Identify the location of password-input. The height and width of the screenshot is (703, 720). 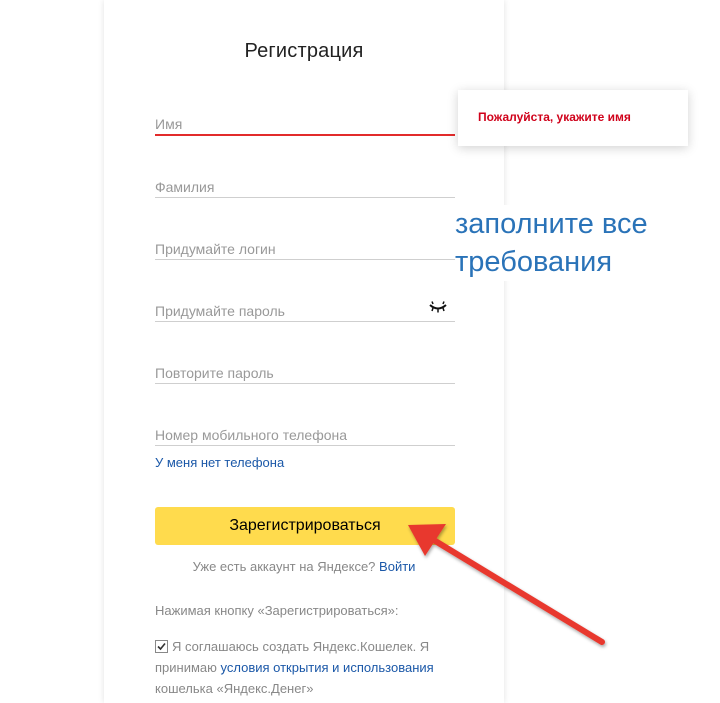
(305, 308).